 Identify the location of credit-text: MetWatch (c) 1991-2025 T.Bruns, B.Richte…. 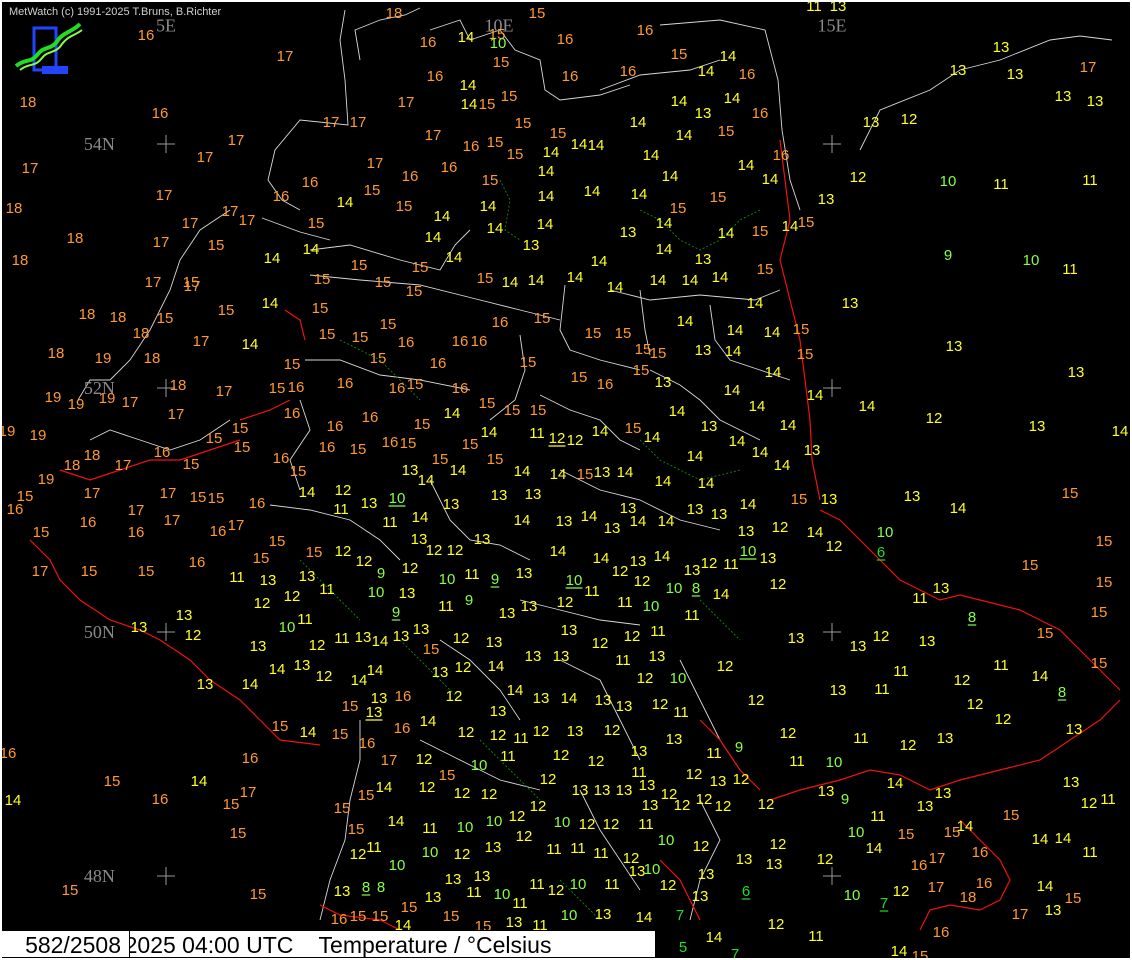
(115, 12).